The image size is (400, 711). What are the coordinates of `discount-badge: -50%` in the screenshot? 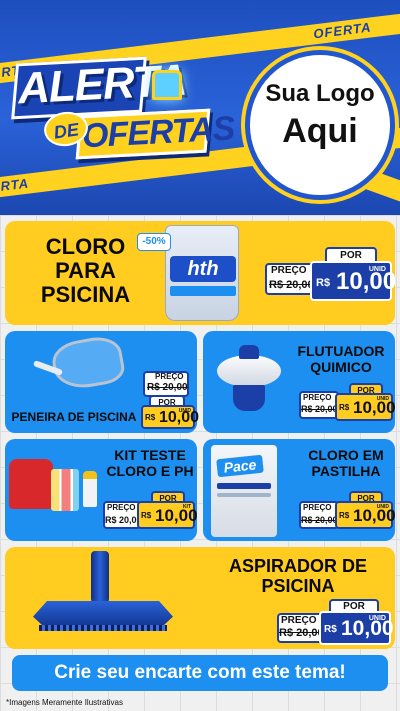 It's located at (154, 242).